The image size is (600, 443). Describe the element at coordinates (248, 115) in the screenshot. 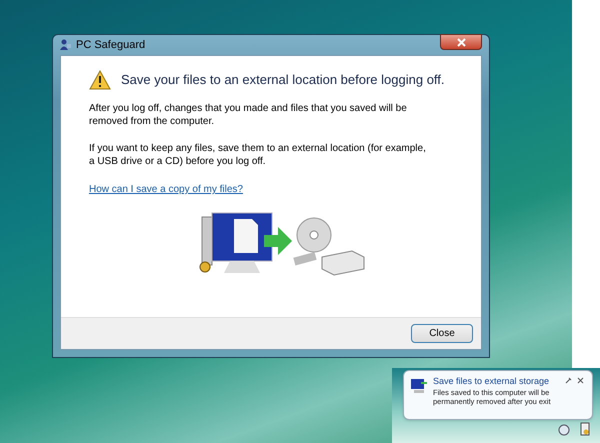

I see `body-text: After you log off, changes that you made and files that you saved will be removed from the computer.` at that location.